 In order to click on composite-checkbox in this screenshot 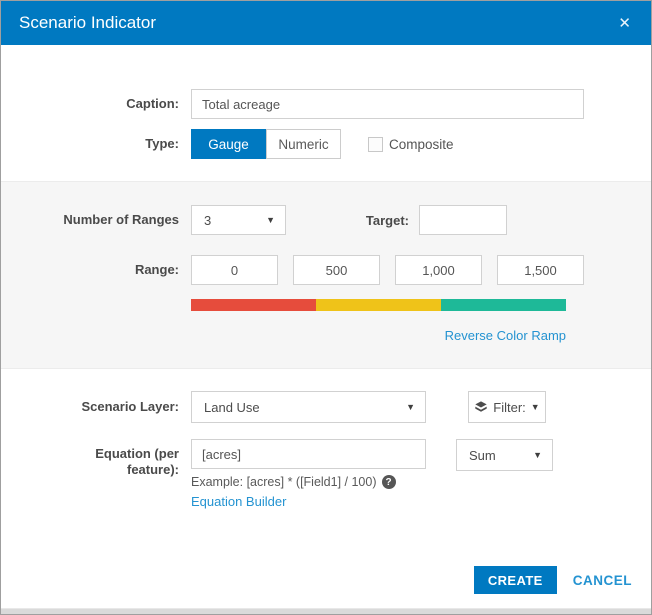, I will do `click(375, 144)`.